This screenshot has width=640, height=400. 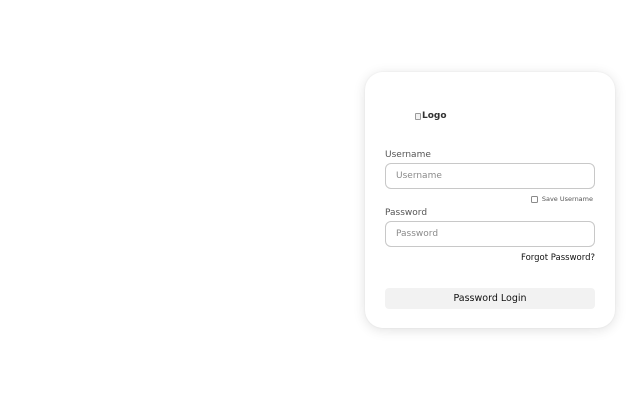 I want to click on logo: Logo, so click(x=431, y=116).